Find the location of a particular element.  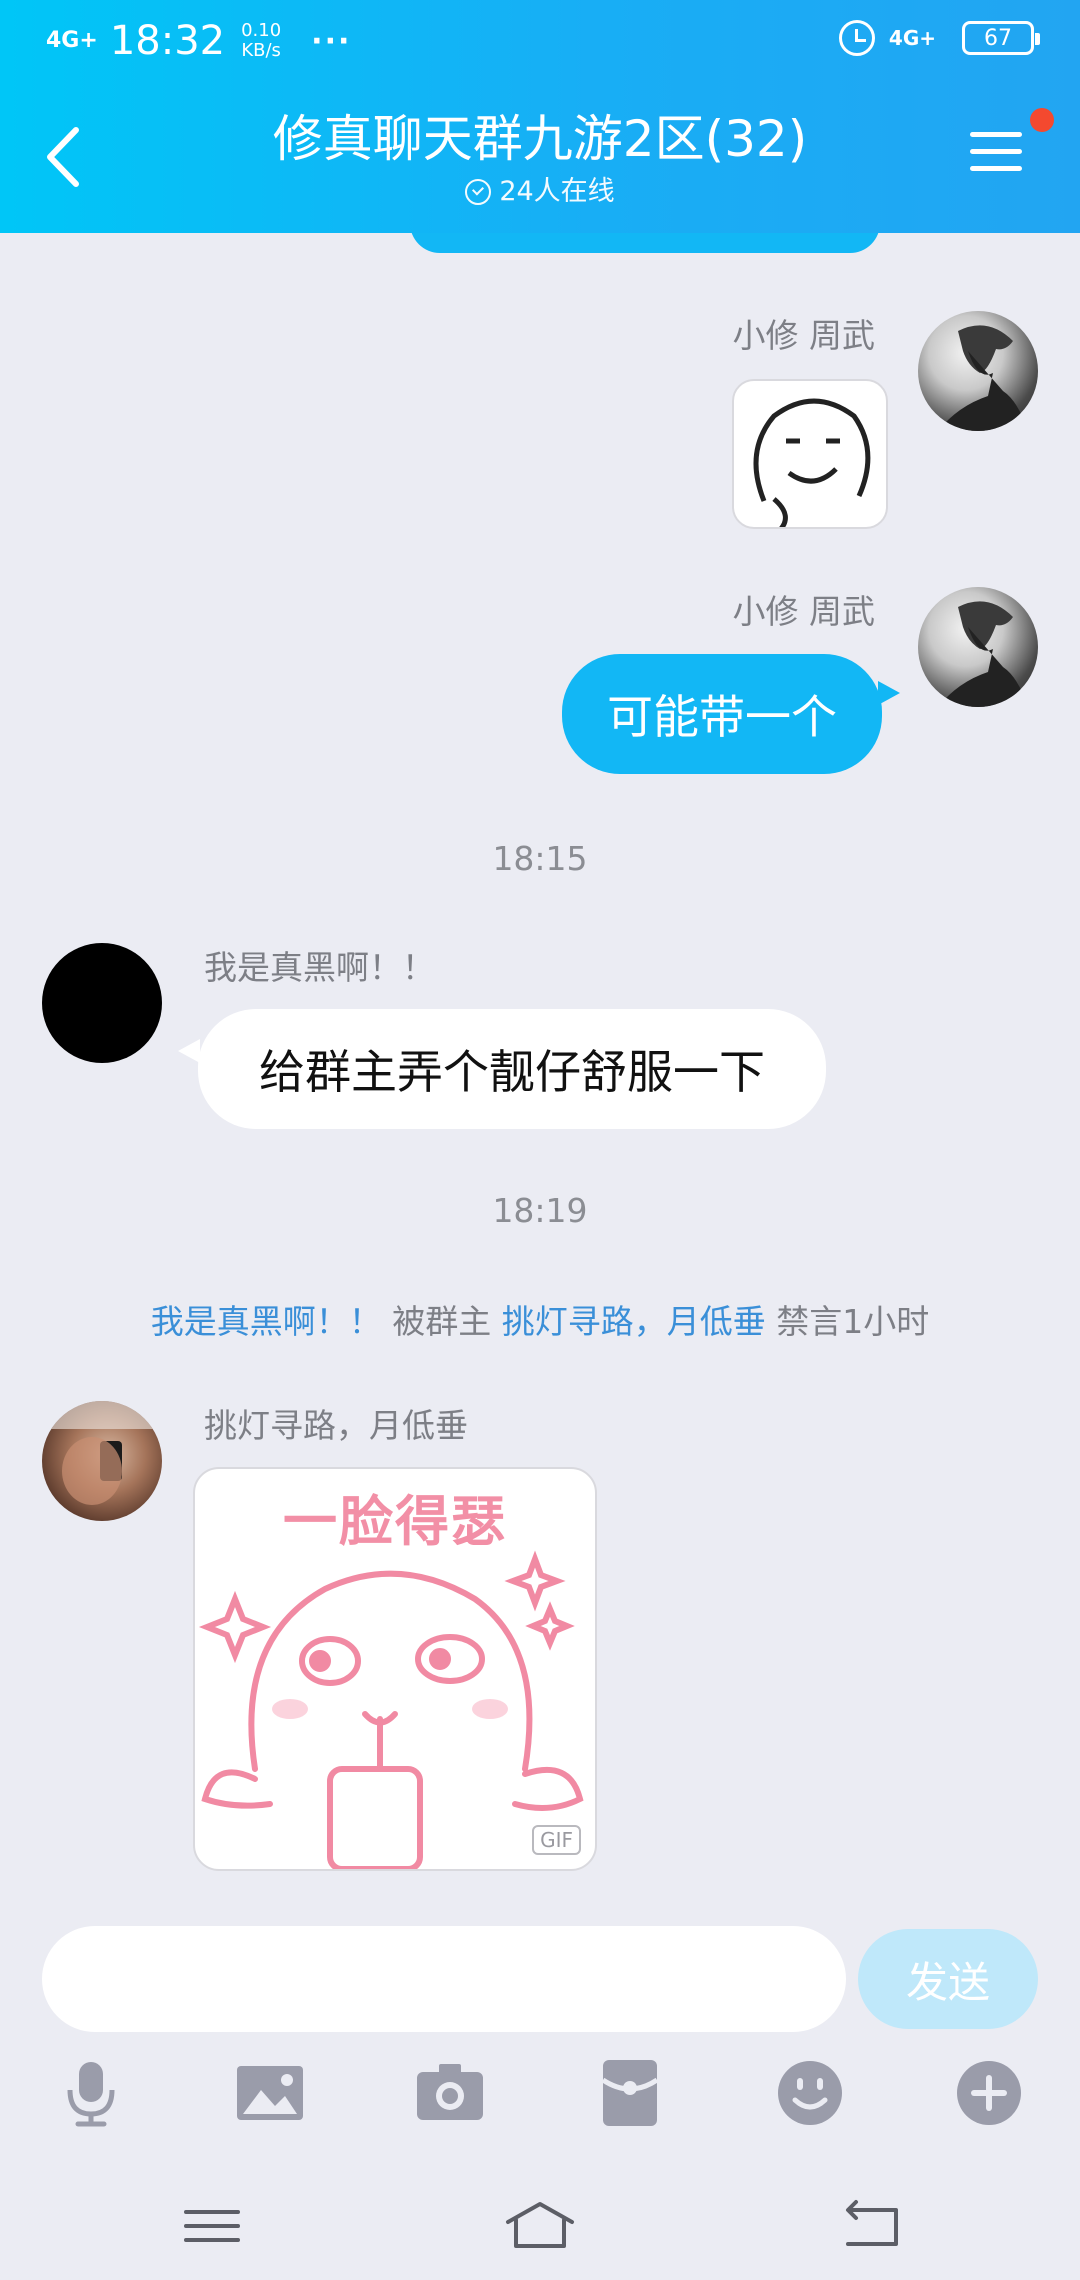

microphone-icon is located at coordinates (91, 2094).